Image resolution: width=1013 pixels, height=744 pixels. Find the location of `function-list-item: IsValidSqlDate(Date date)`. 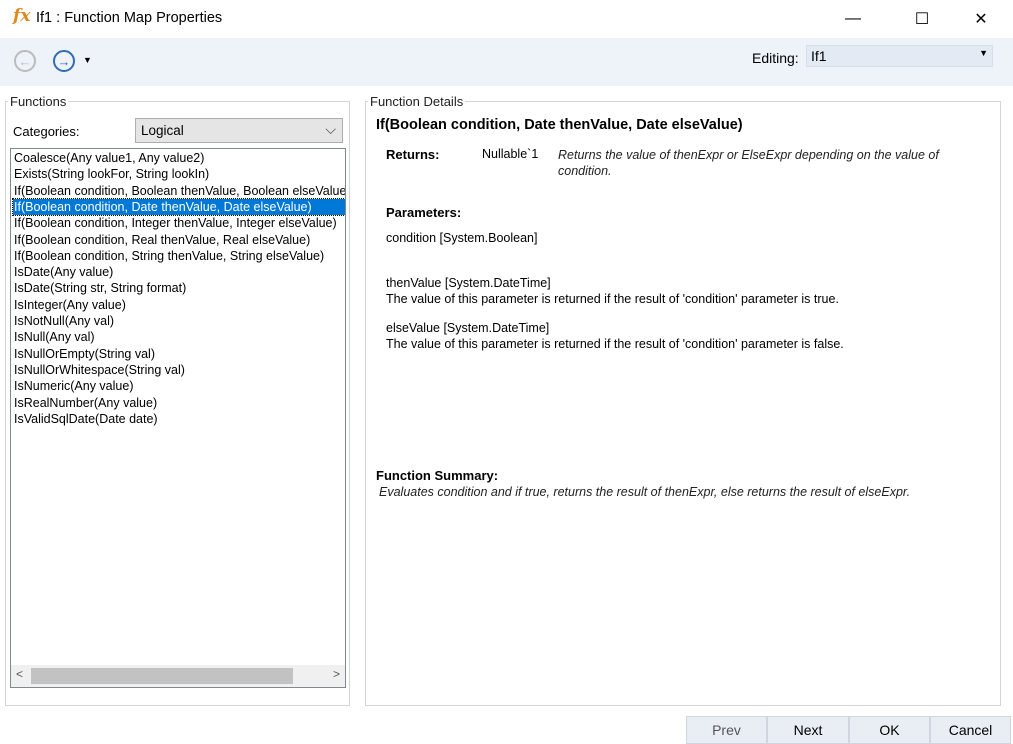

function-list-item: IsValidSqlDate(Date date) is located at coordinates (179, 419).